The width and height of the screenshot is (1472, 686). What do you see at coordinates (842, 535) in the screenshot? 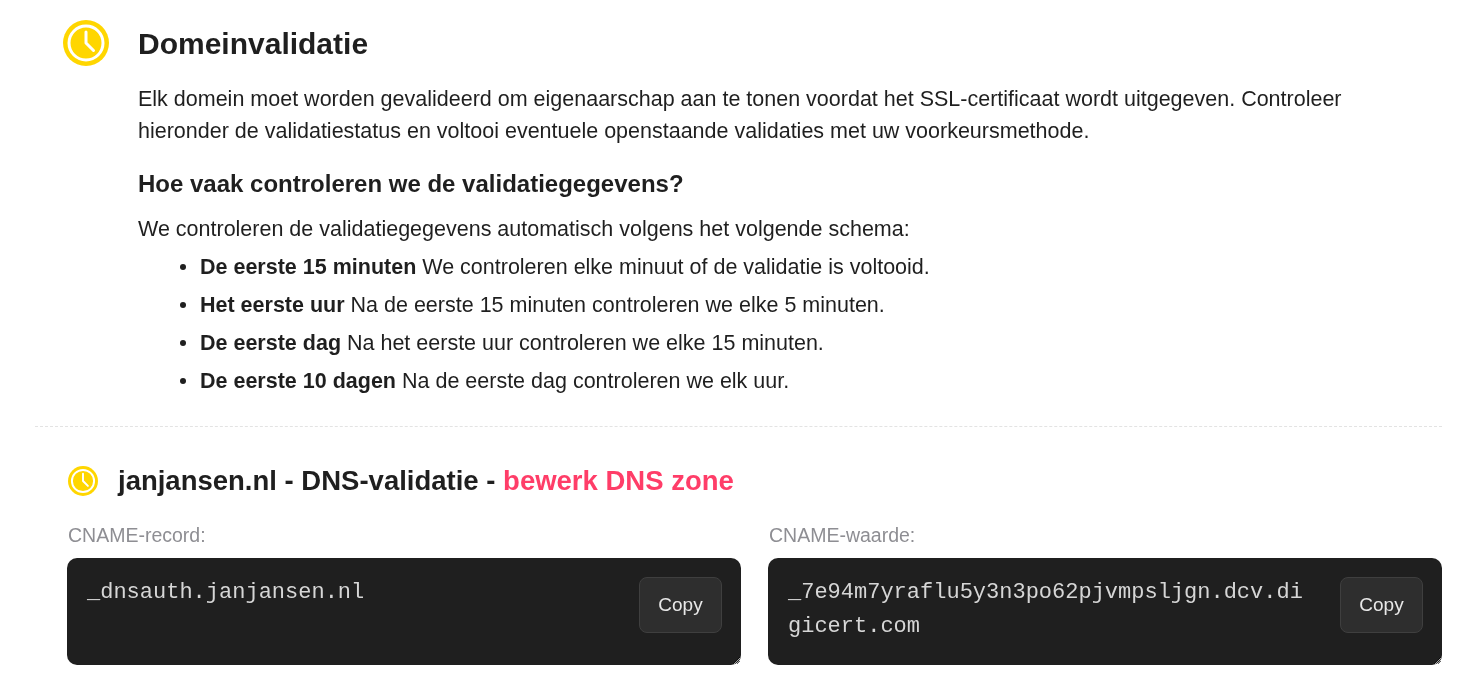
I see `field-label: CNAME-waarde:` at bounding box center [842, 535].